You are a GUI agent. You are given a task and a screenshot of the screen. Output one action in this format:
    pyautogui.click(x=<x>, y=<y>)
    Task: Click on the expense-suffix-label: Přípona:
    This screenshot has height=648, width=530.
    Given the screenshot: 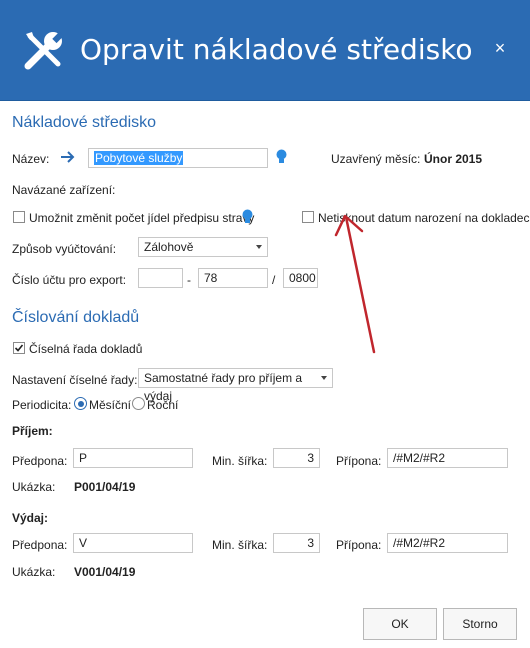 What is the action you would take?
    pyautogui.click(x=359, y=545)
    